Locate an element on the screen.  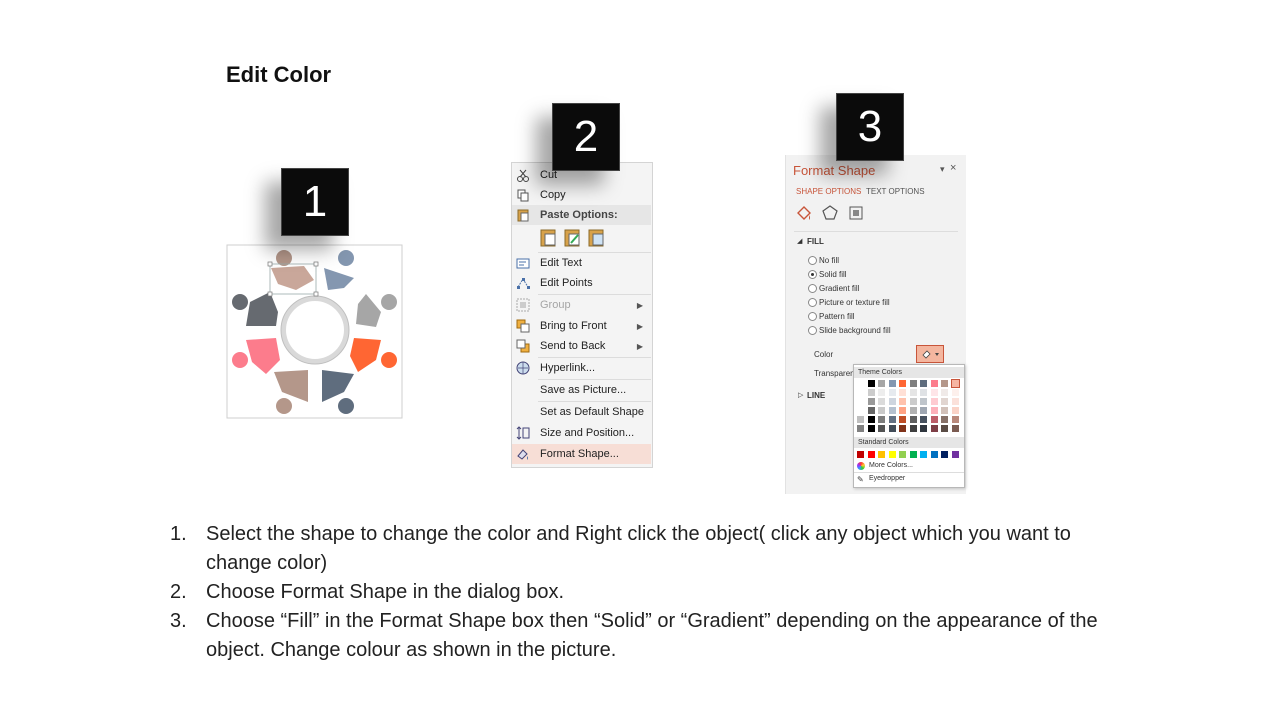
tab-text-options: TEXT OPTIONS is located at coordinates (895, 191).